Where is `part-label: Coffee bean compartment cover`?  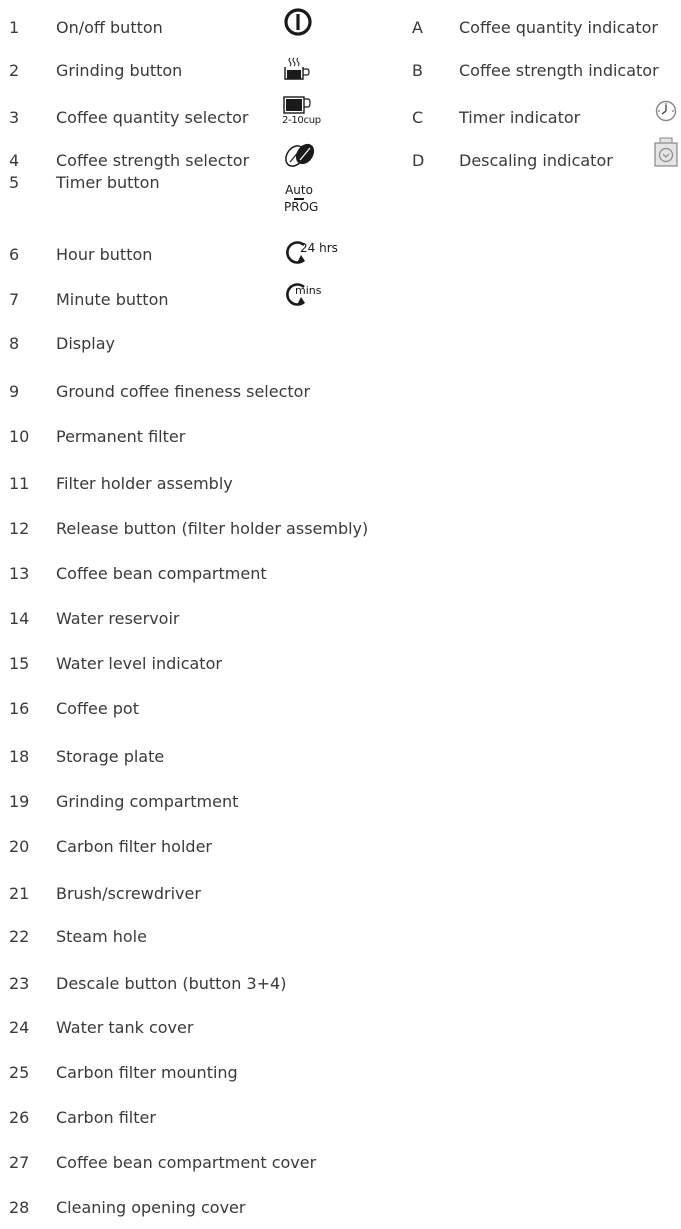
part-label: Coffee bean compartment cover is located at coordinates (186, 1162).